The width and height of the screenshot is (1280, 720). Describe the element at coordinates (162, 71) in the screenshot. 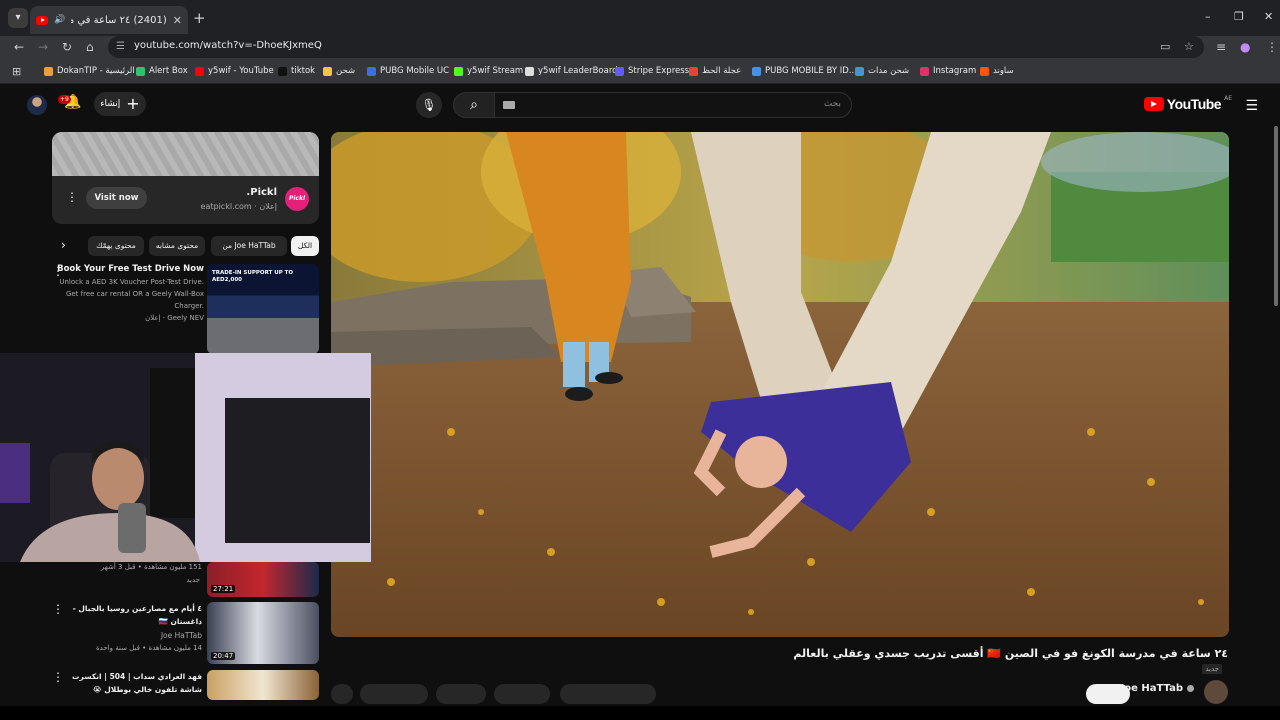

I see `bookmark-item: Alert Box` at that location.